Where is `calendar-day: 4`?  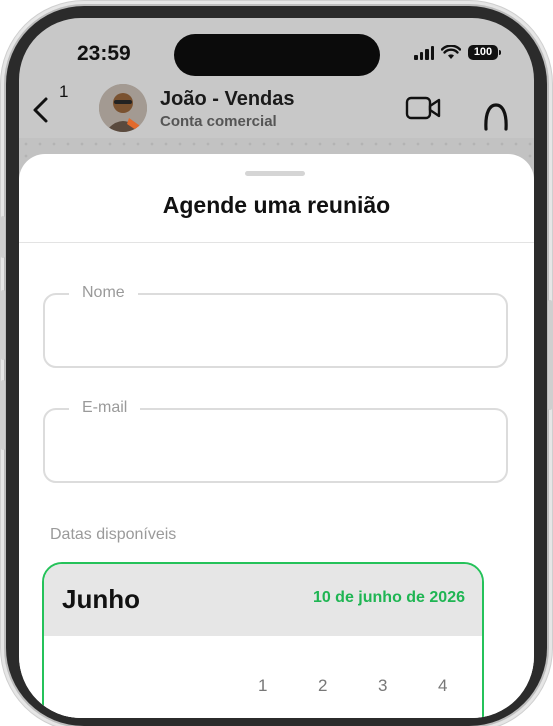 calendar-day: 4 is located at coordinates (442, 686).